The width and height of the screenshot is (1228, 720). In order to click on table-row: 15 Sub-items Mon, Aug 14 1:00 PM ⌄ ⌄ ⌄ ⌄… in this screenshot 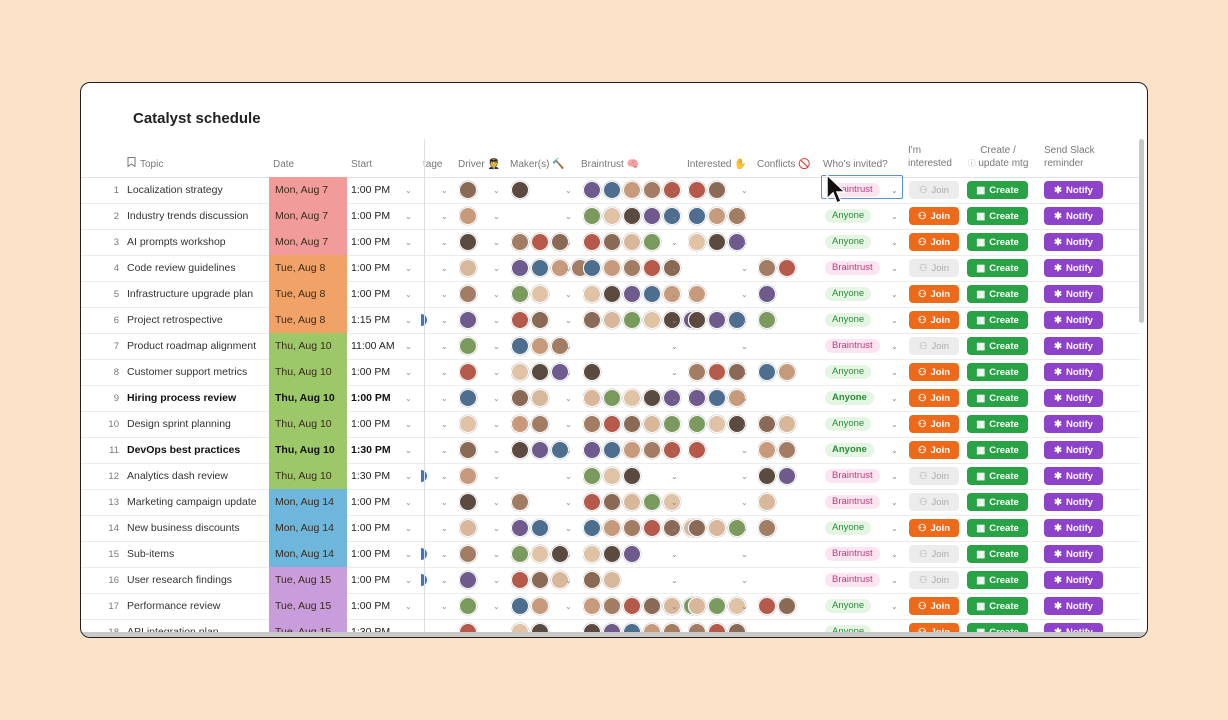, I will do `click(611, 554)`.